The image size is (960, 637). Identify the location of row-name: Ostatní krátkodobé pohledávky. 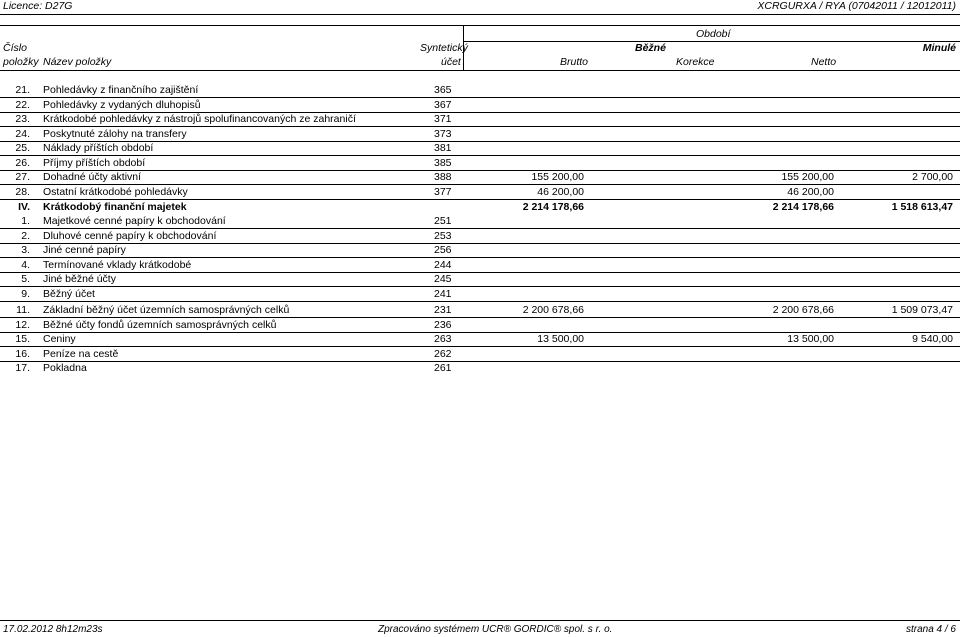
(115, 191).